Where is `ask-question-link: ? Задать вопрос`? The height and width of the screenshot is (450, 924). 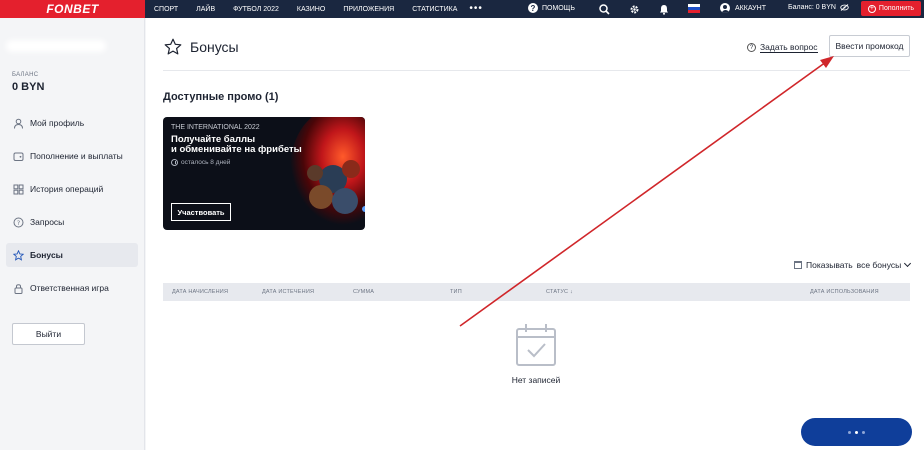
ask-question-link: ? Задать вопрос is located at coordinates (782, 47).